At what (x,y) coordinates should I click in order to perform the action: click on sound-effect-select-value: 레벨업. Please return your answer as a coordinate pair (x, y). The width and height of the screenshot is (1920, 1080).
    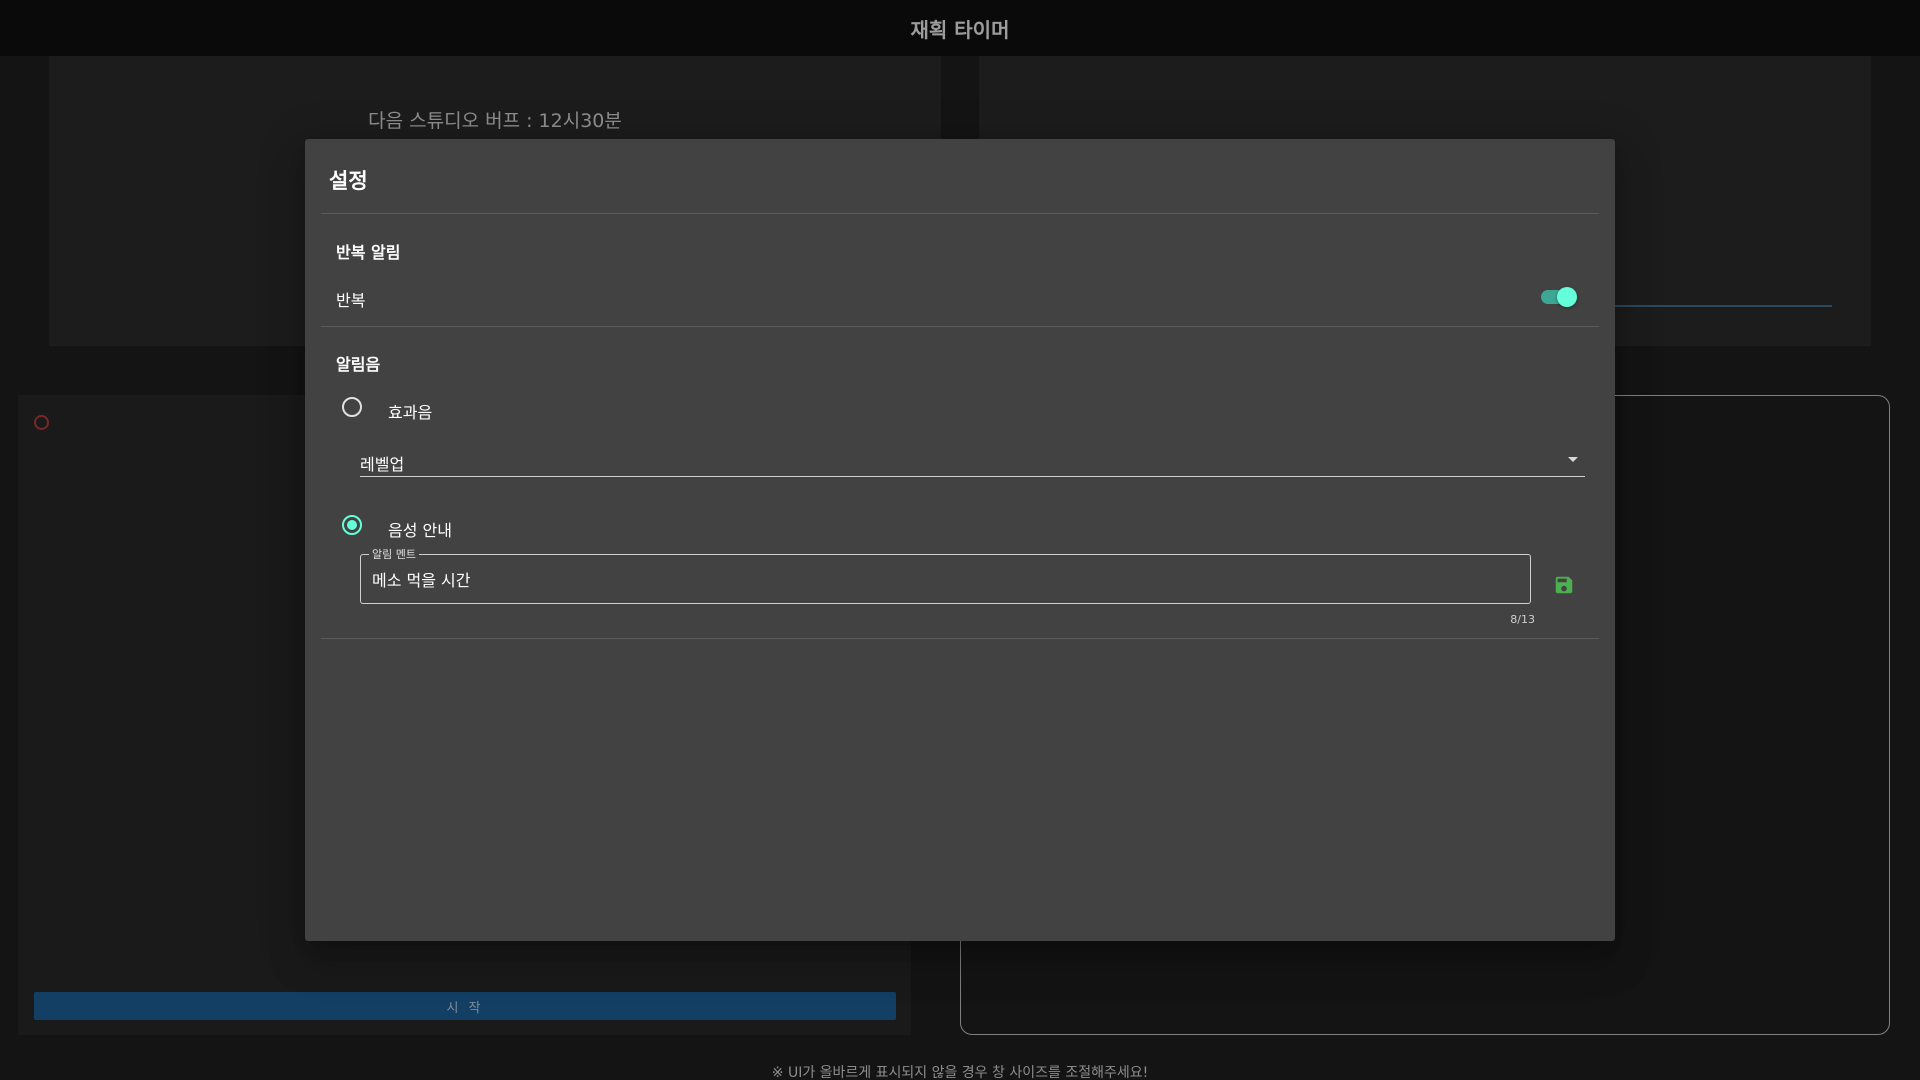
    Looking at the image, I should click on (382, 464).